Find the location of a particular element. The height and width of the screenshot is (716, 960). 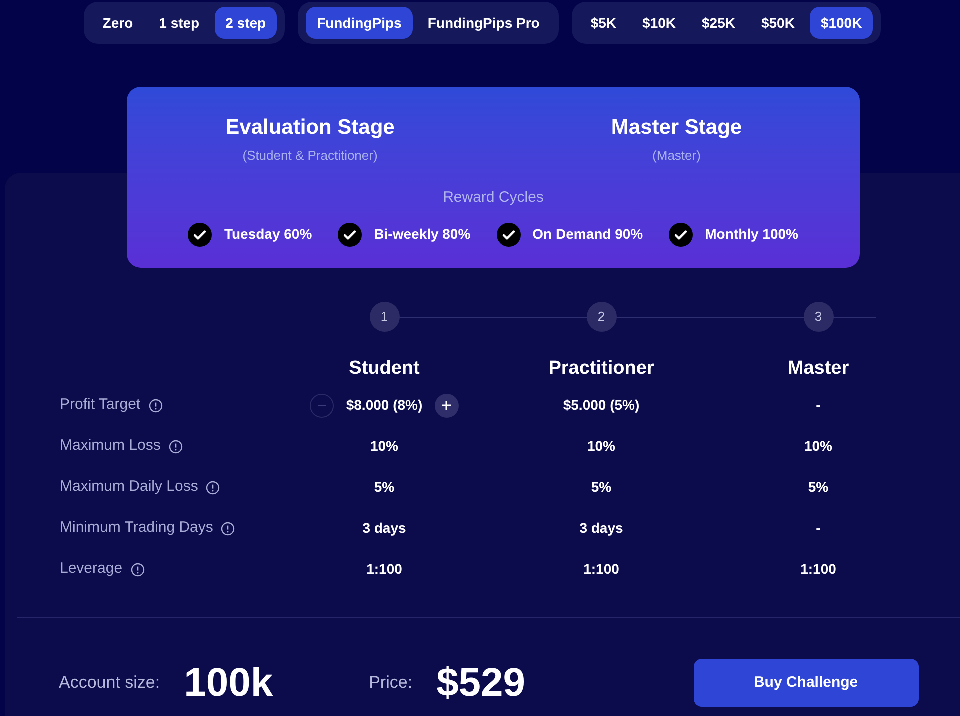

rule-label: Minimum Trading Days is located at coordinates (137, 528).